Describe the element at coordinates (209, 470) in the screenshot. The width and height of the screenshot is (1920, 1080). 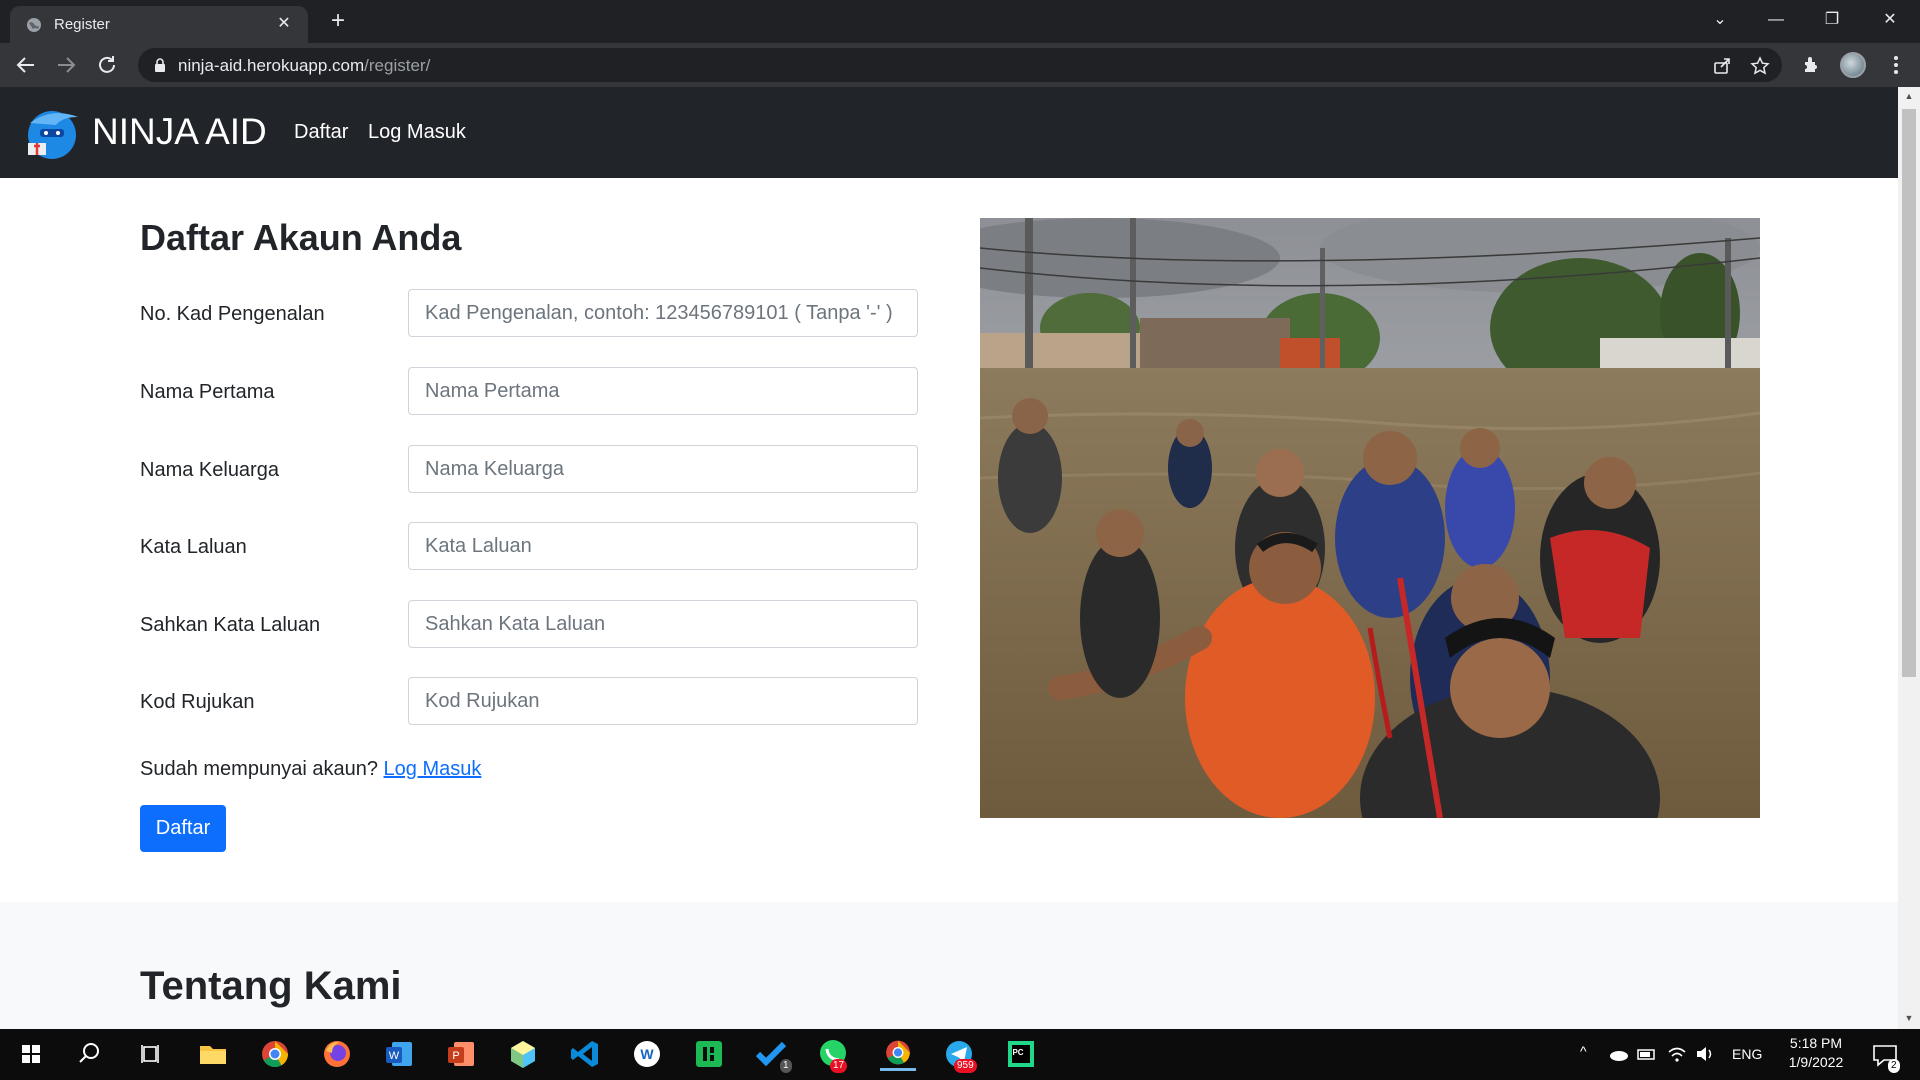
I see `label-last-name: Nama Keluarga` at that location.